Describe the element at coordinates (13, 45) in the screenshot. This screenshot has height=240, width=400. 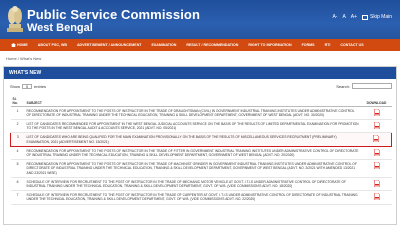
I see `home-icon` at that location.